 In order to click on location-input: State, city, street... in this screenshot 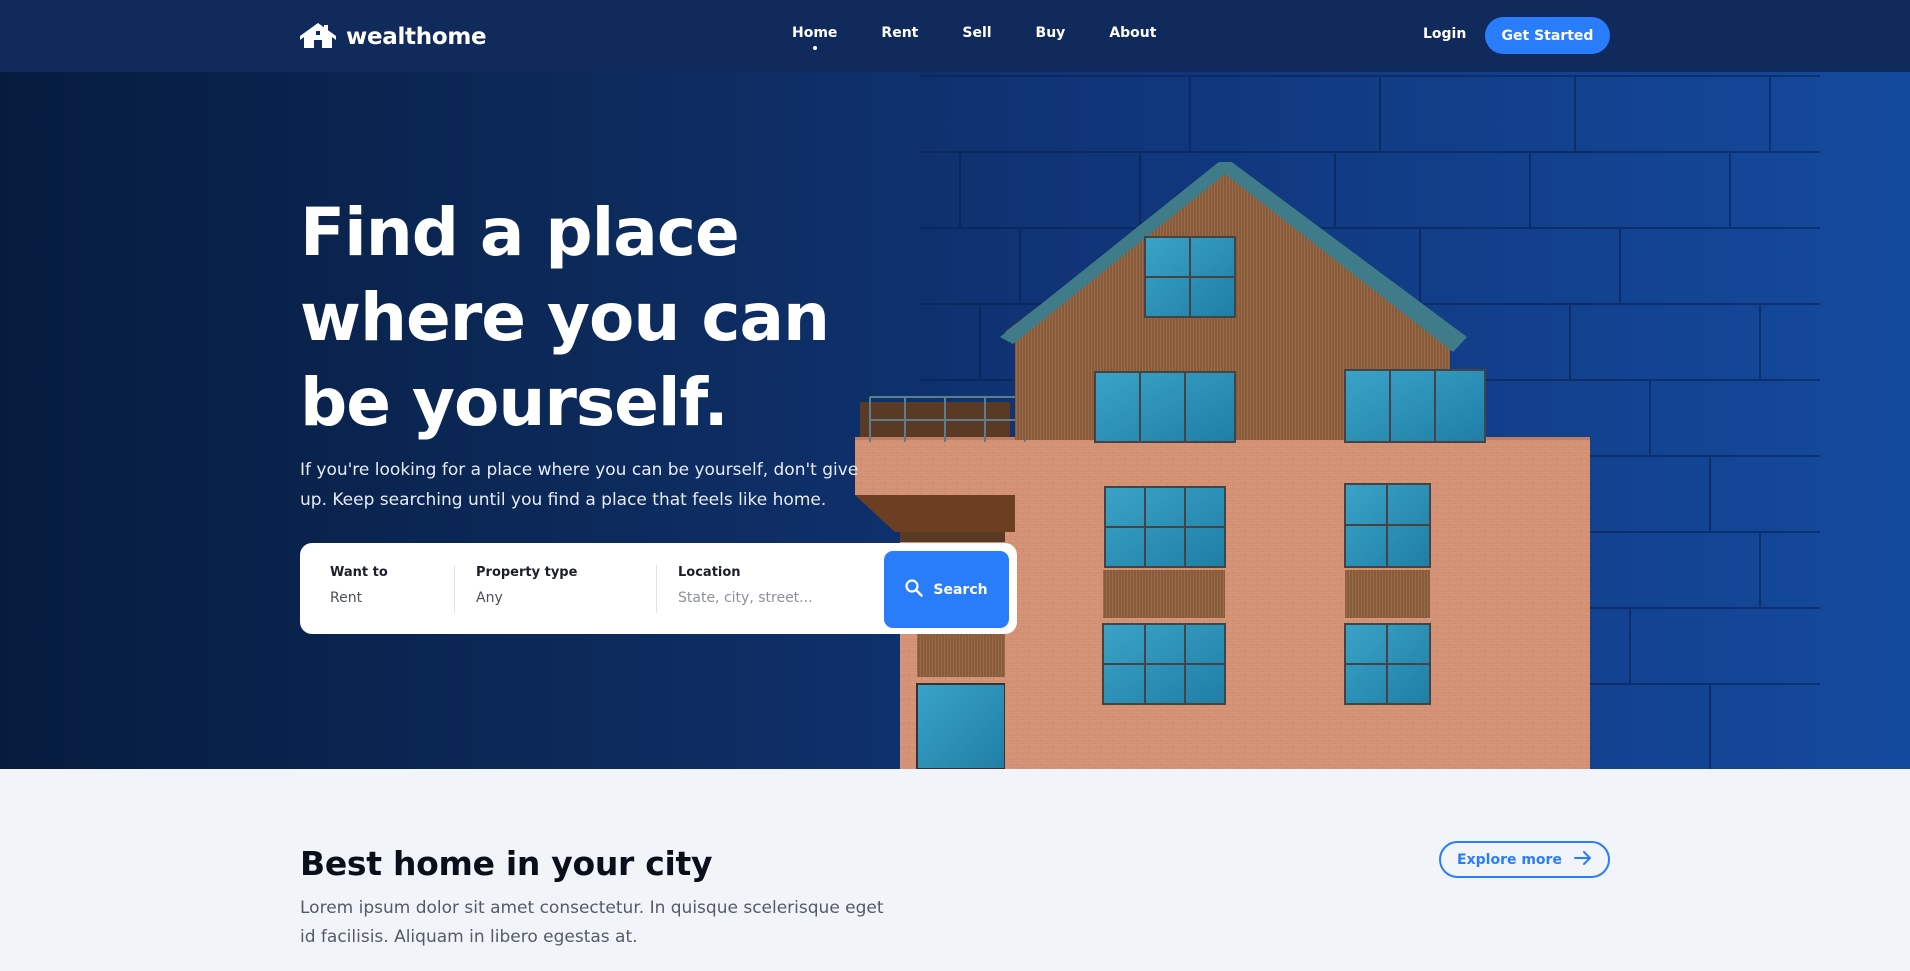, I will do `click(773, 598)`.